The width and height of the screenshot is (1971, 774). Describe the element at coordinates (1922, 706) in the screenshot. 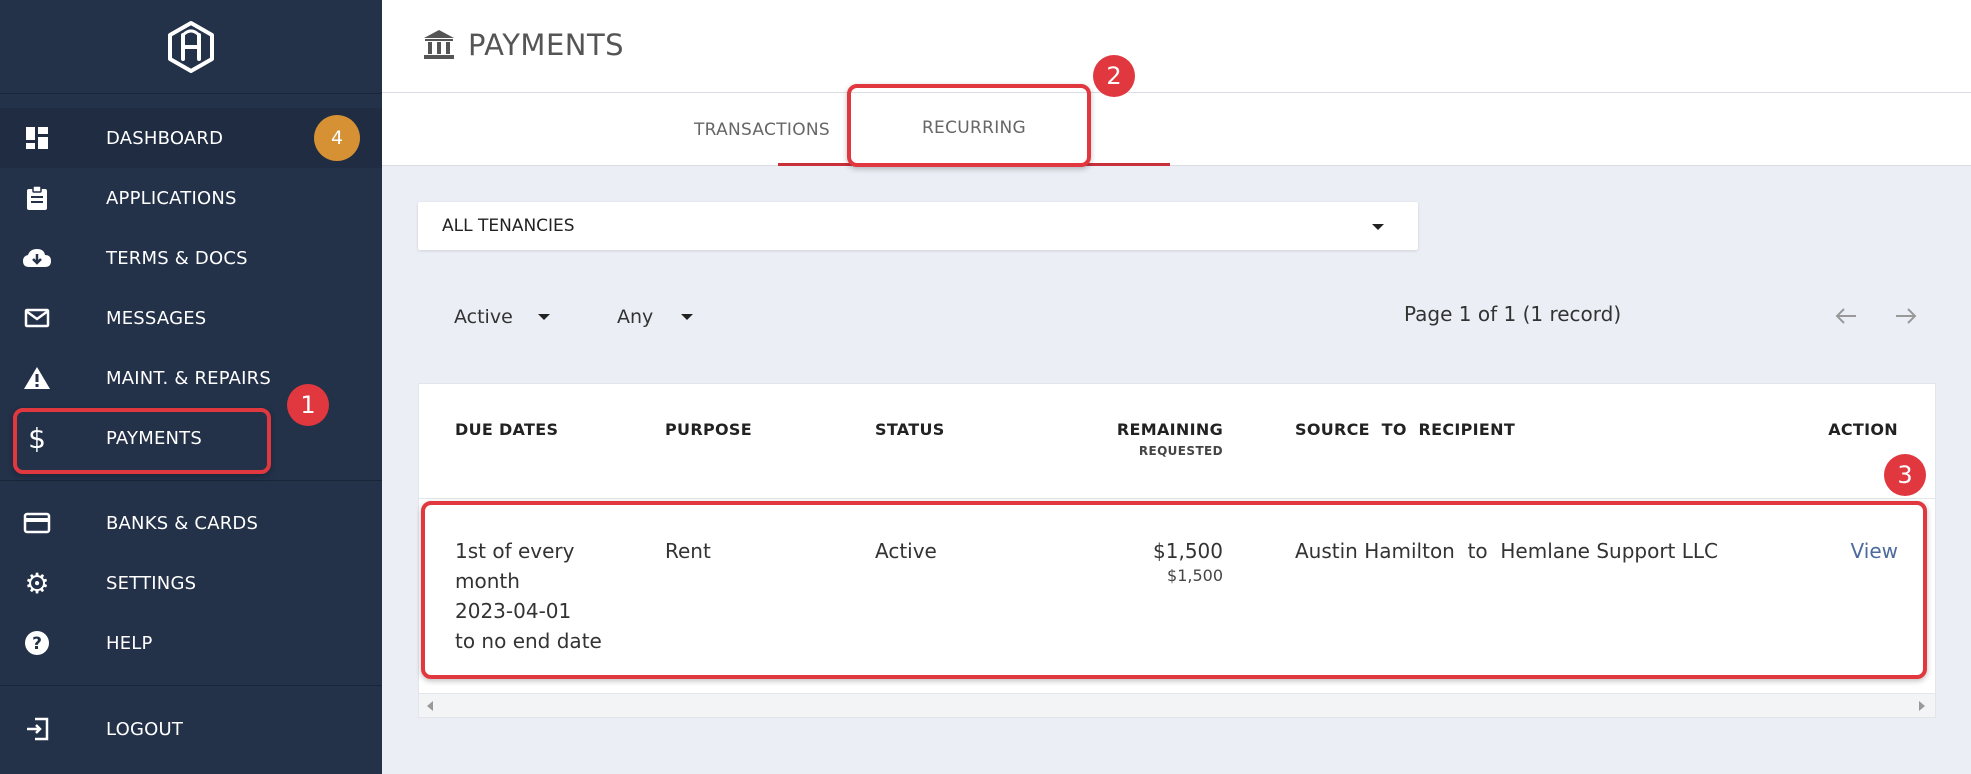

I see `scroll-right-icon` at that location.